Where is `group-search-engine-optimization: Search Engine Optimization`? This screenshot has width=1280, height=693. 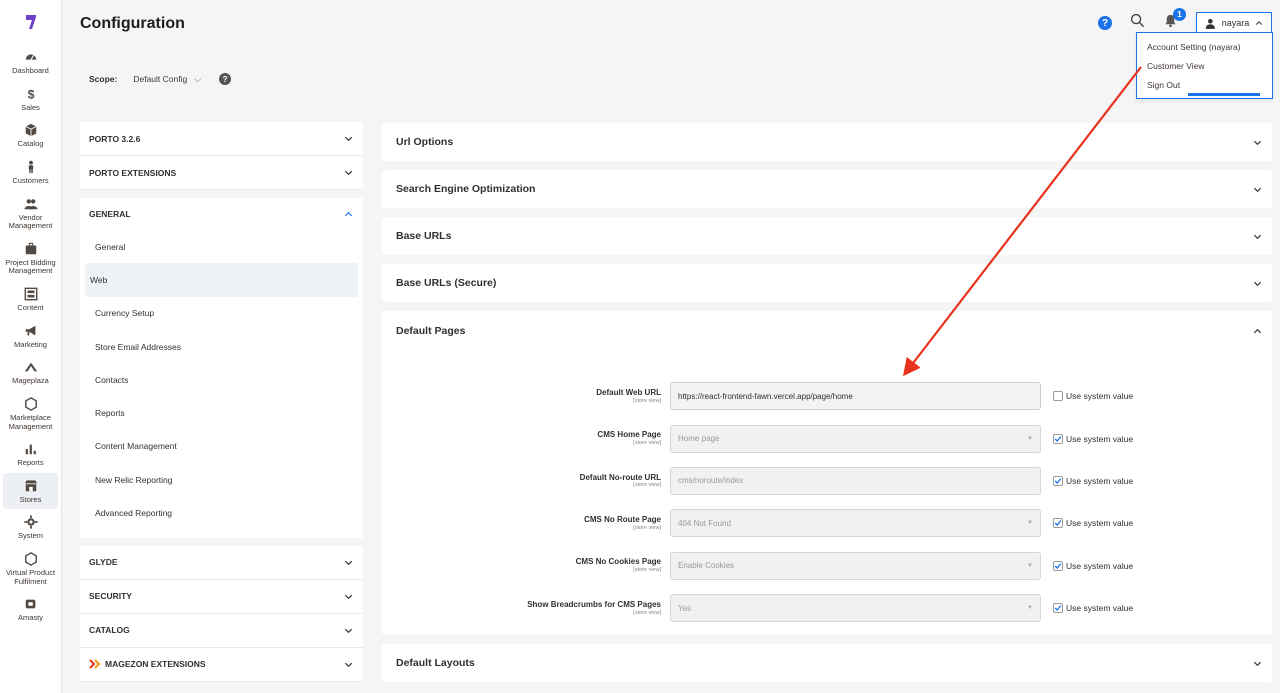 group-search-engine-optimization: Search Engine Optimization is located at coordinates (827, 189).